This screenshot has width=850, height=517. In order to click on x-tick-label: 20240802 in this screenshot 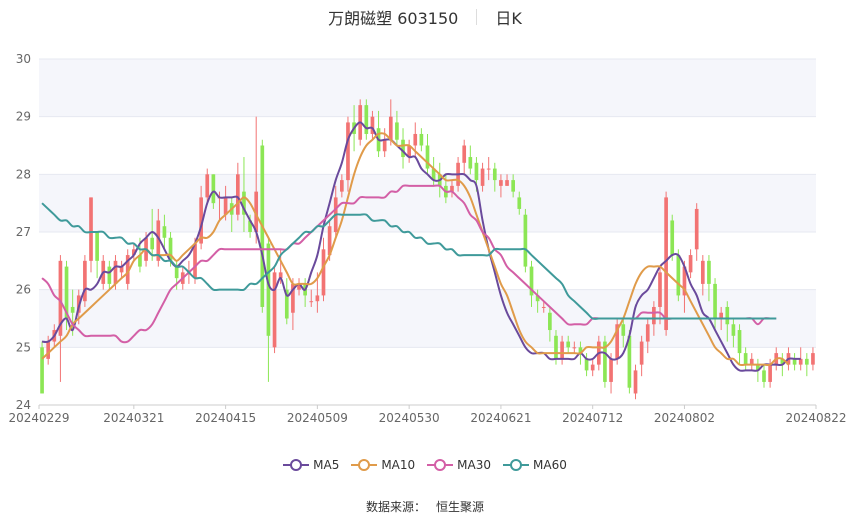, I will do `click(684, 418)`.